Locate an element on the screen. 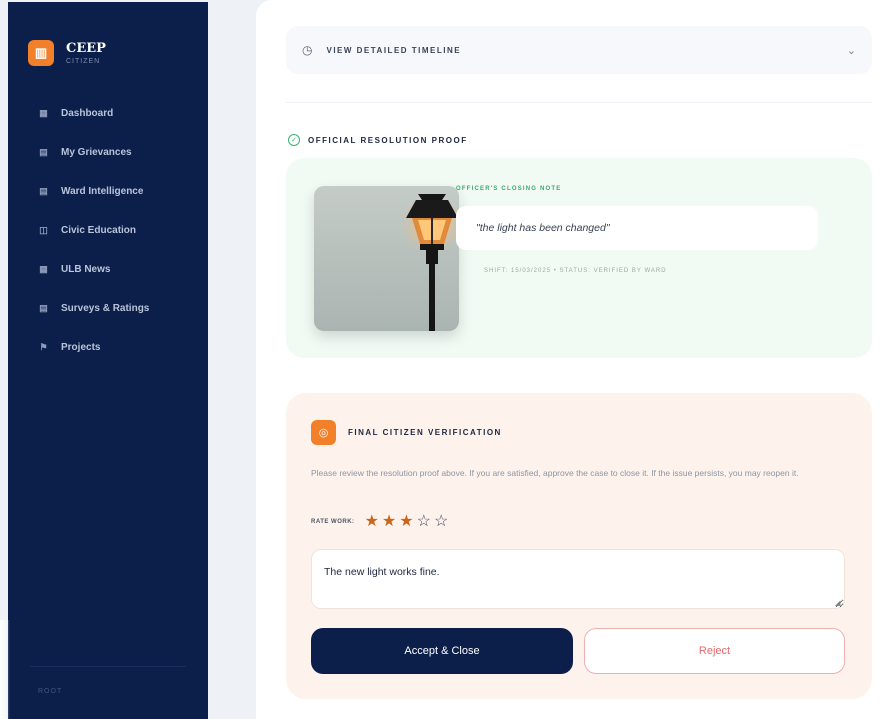 Image resolution: width=891 pixels, height=719 pixels. sidebar-item-my-grievances: ▤ My Grievances is located at coordinates (118, 152).